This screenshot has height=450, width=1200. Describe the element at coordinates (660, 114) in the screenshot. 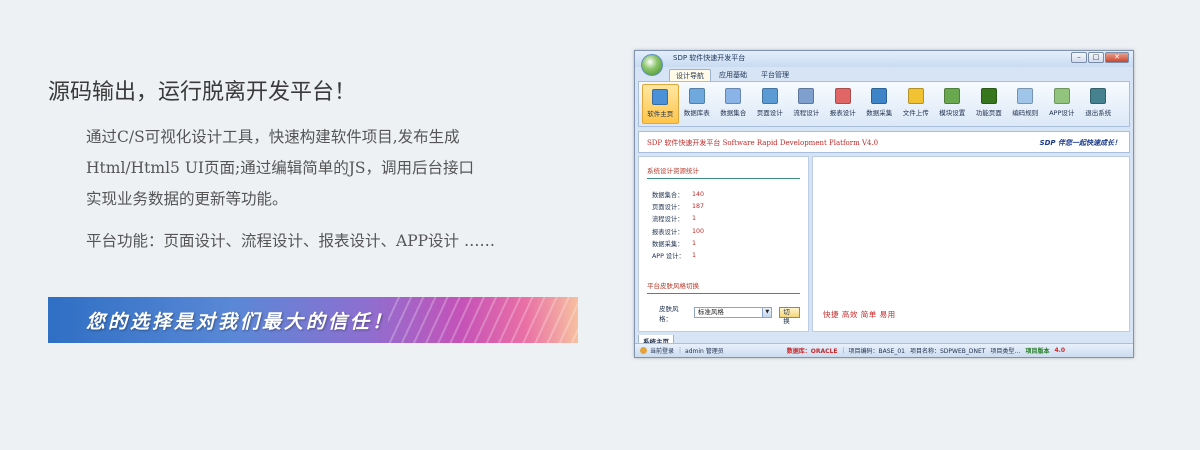

I see `ribbon-button-label: 软件主页` at that location.